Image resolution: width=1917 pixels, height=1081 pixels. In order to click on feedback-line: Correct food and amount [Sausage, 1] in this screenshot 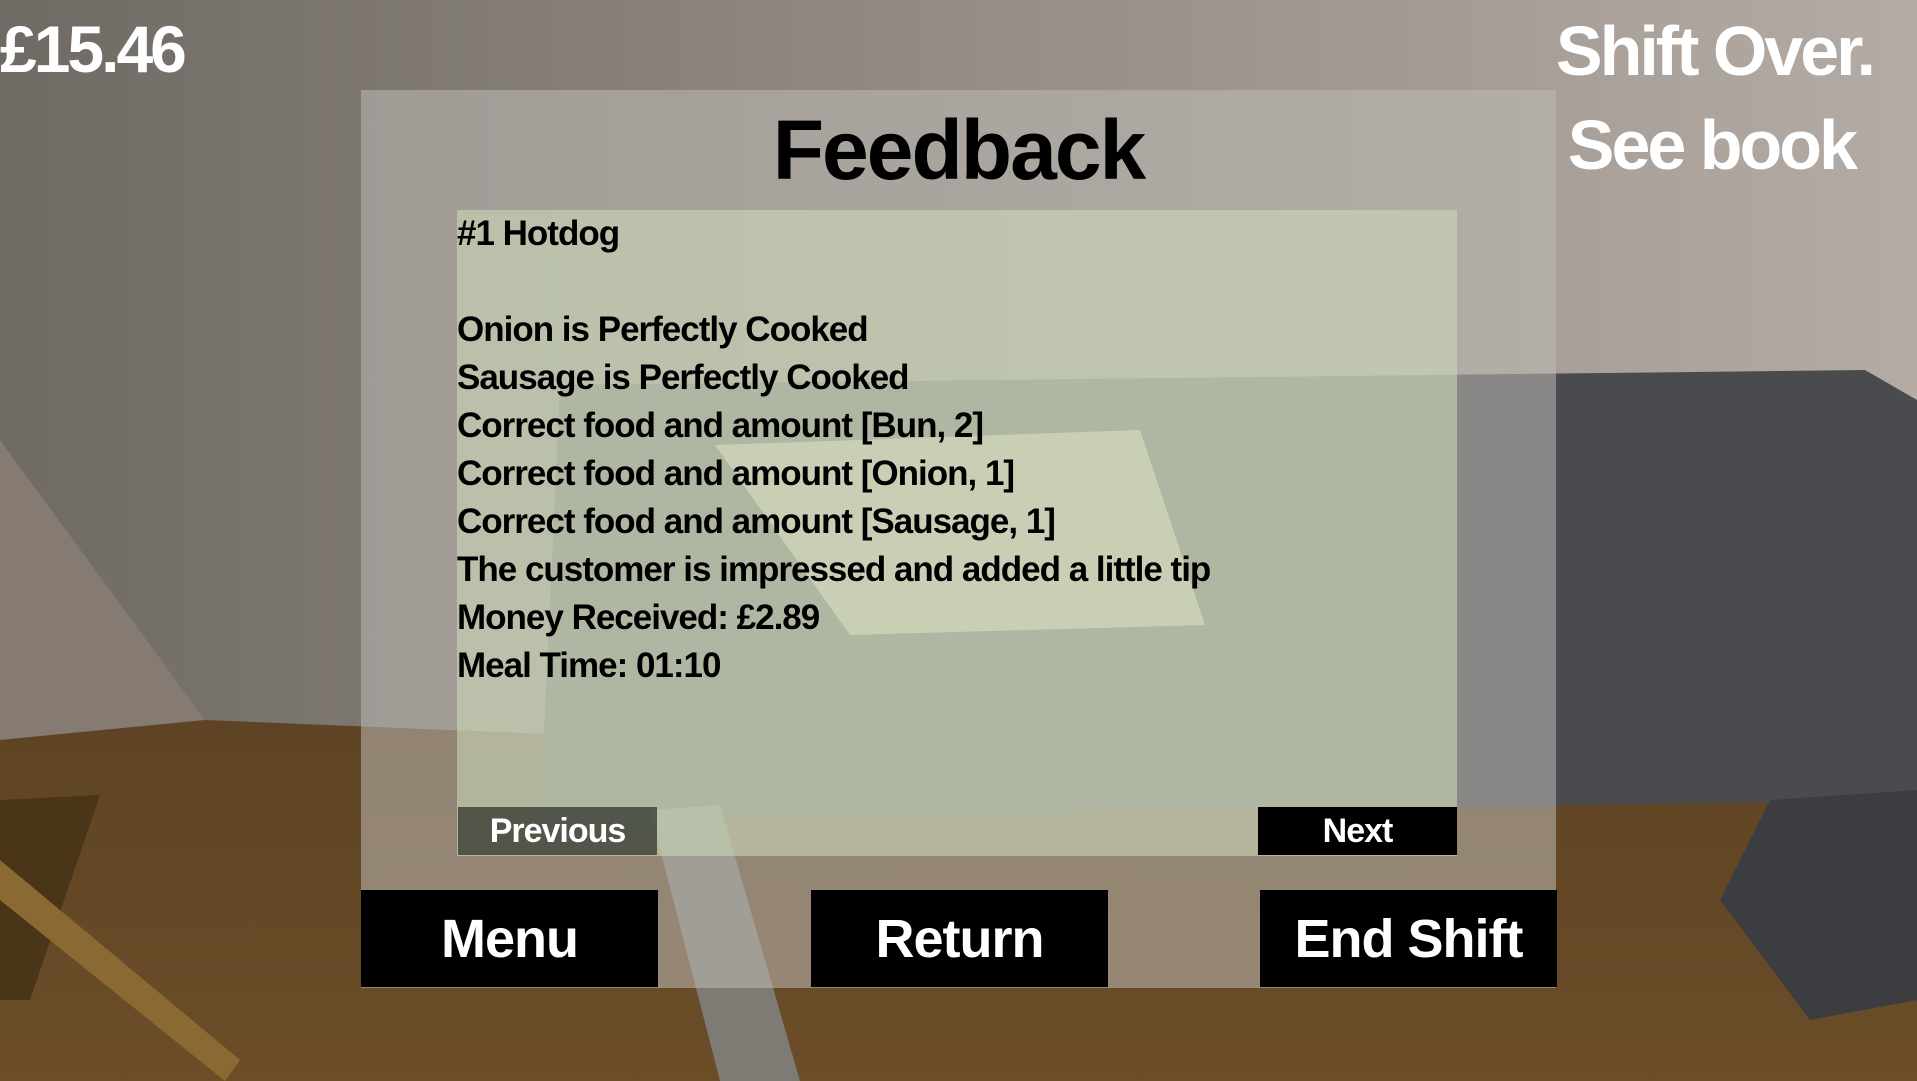, I will do `click(756, 521)`.